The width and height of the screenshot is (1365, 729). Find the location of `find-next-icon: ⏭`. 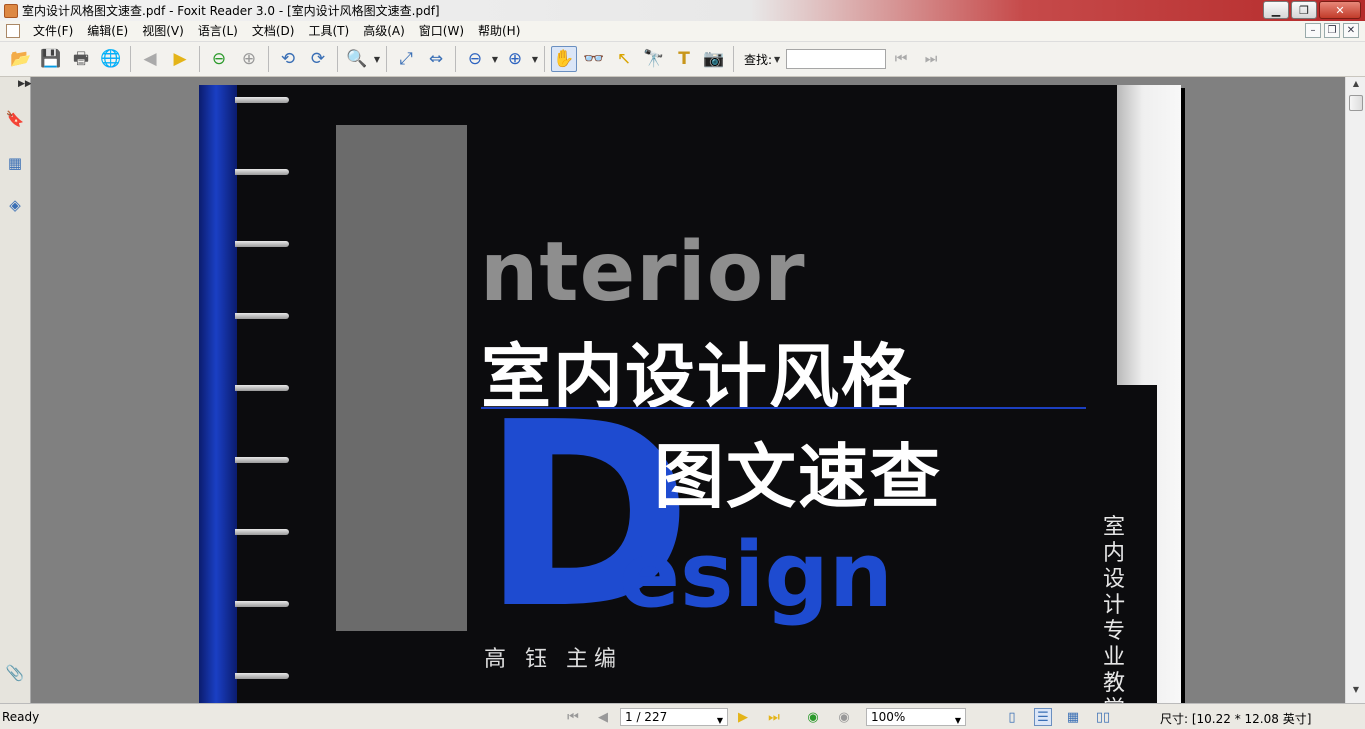

find-next-icon: ⏭ is located at coordinates (931, 59).